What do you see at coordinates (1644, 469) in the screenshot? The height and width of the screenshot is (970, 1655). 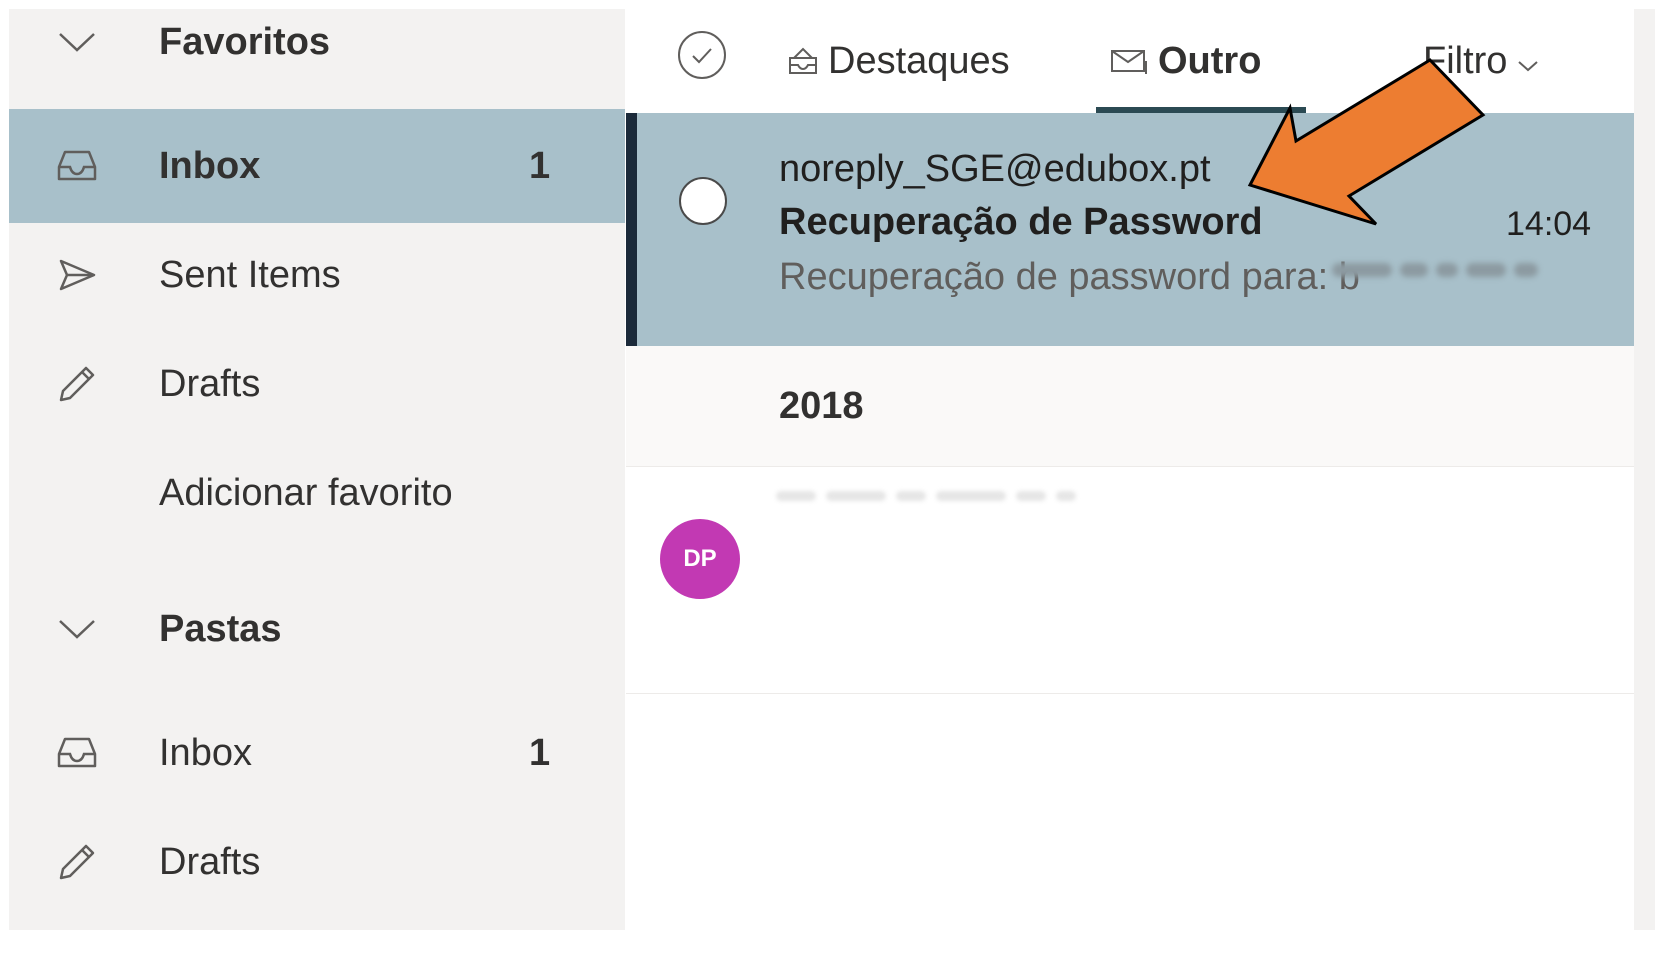 I see `scrollbar-track` at bounding box center [1644, 469].